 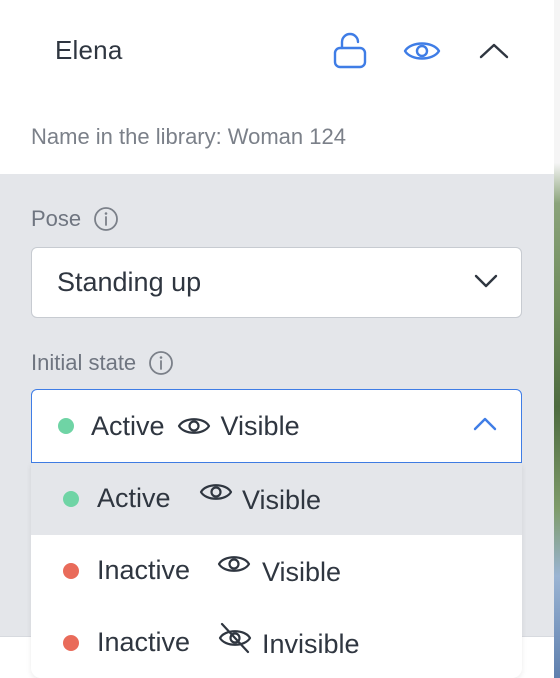 What do you see at coordinates (286, 136) in the screenshot?
I see `library-name-value: Woman 124` at bounding box center [286, 136].